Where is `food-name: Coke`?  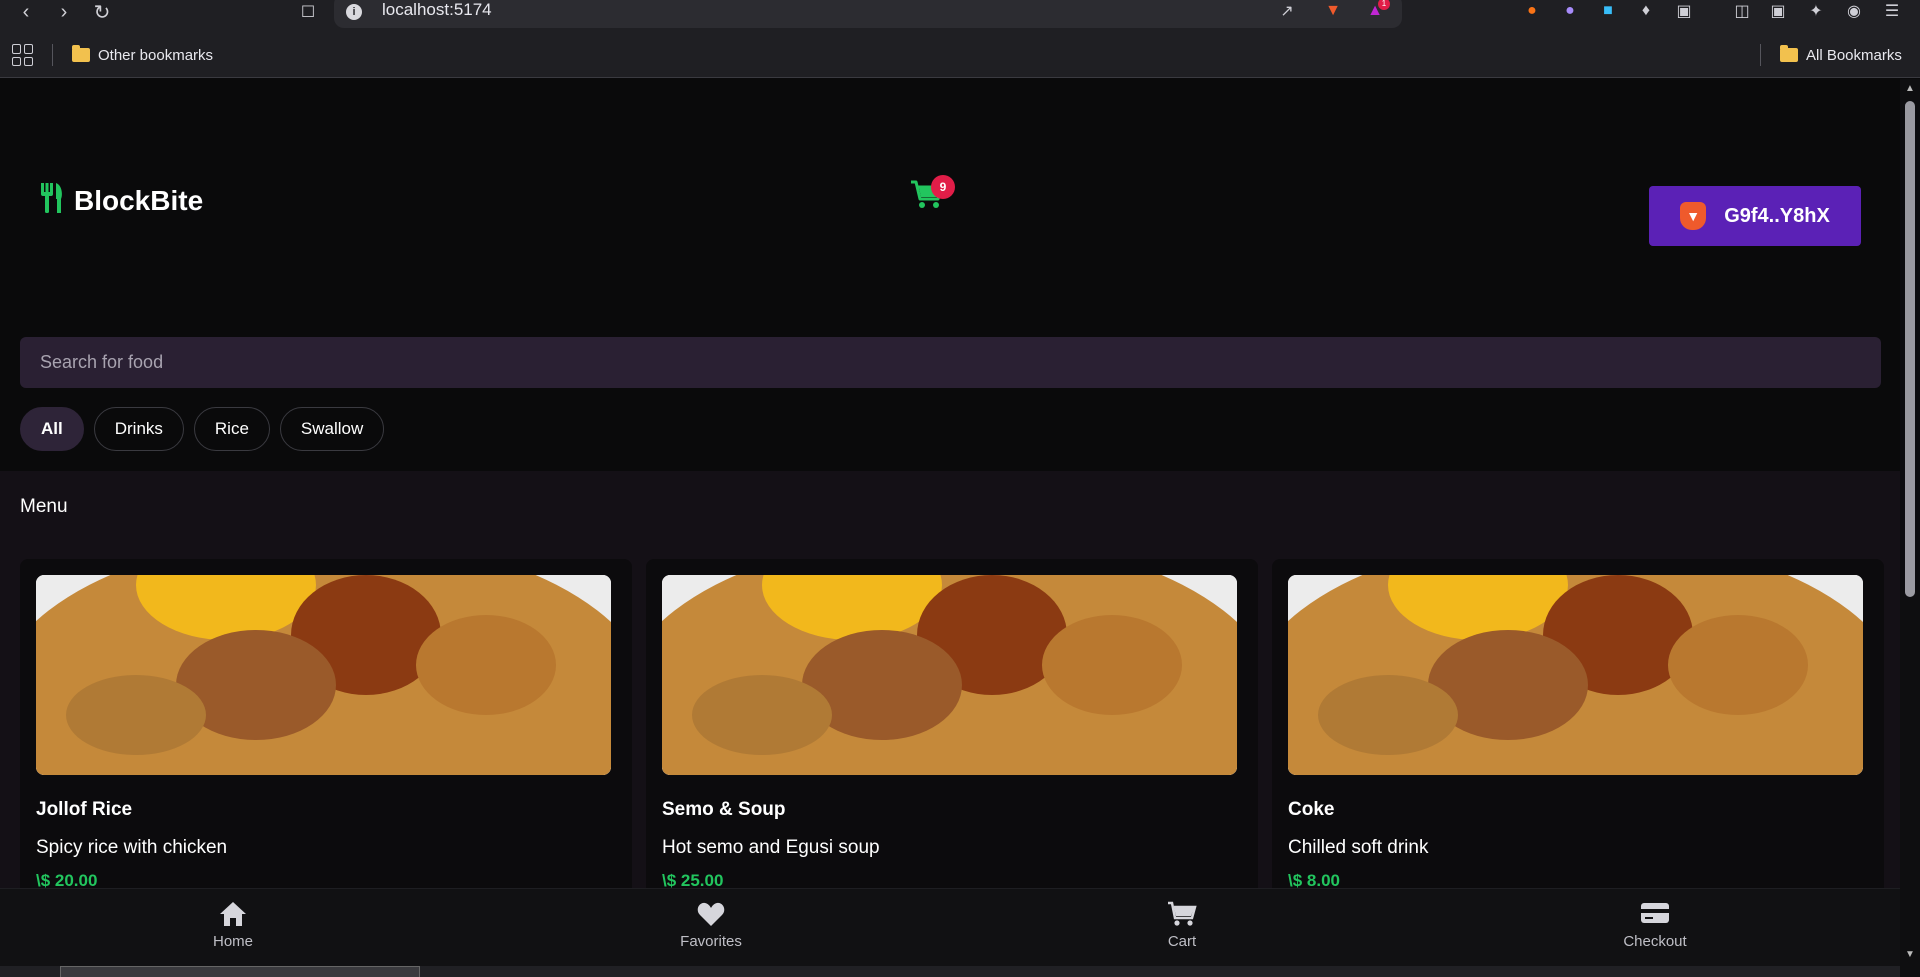
food-name: Coke is located at coordinates (1311, 809).